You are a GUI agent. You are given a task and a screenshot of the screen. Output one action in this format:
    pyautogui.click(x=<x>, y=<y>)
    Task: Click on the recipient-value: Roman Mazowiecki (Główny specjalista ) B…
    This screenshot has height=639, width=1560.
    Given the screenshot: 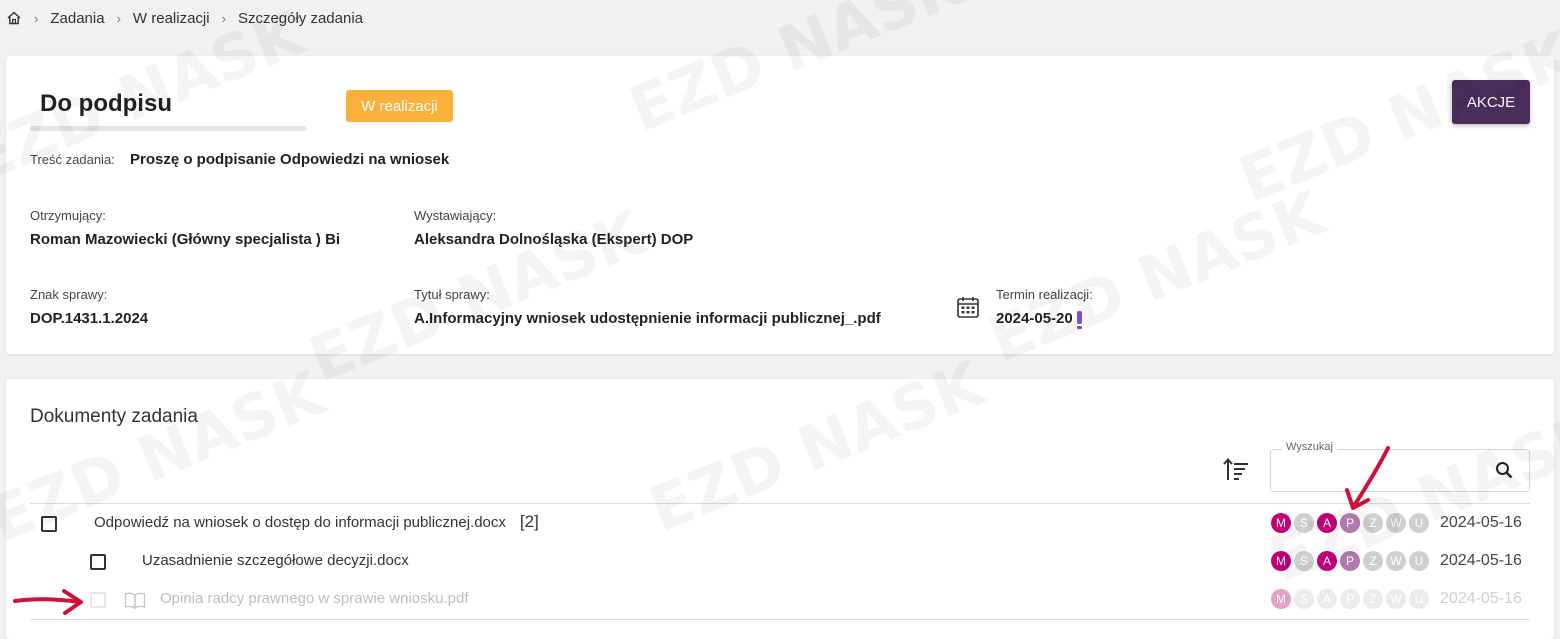 What is the action you would take?
    pyautogui.click(x=185, y=239)
    